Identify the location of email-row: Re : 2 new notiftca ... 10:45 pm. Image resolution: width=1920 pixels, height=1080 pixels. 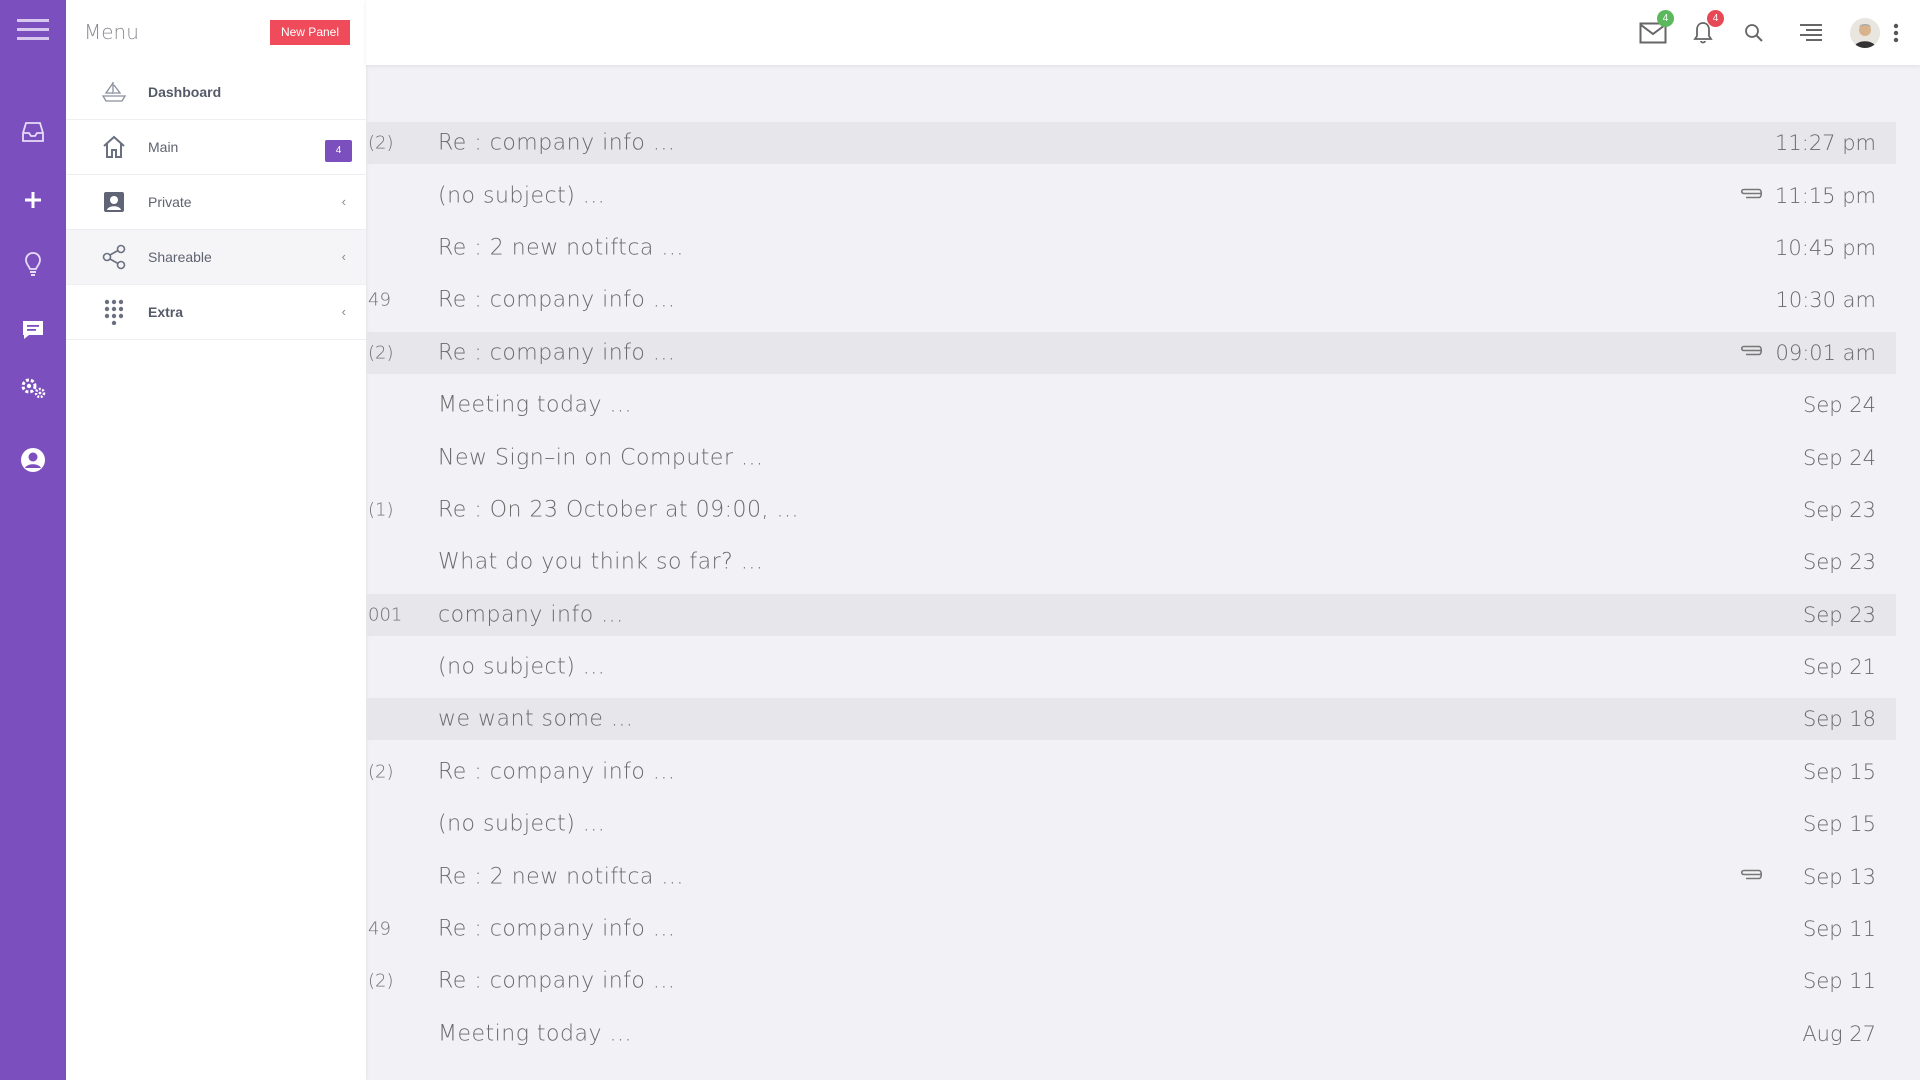
(1131, 248).